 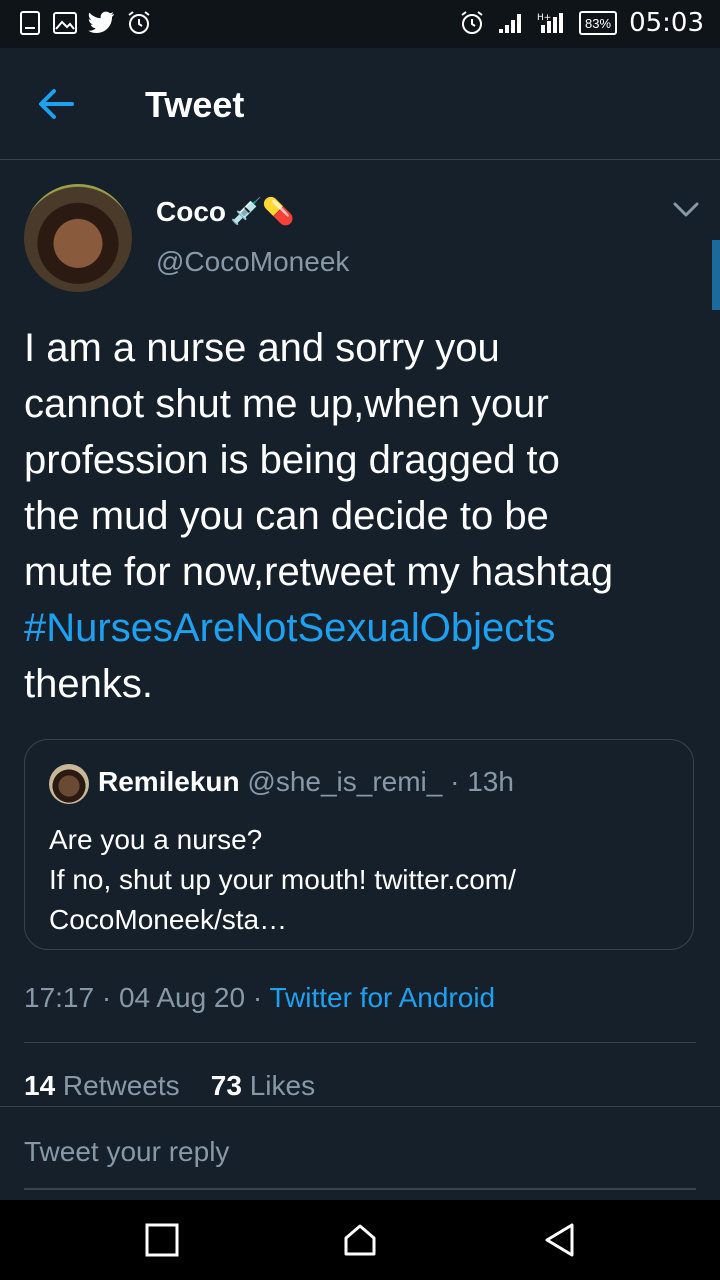 What do you see at coordinates (364, 628) in the screenshot?
I see `hashtag-link: #NursesAreNotSexualObjects` at bounding box center [364, 628].